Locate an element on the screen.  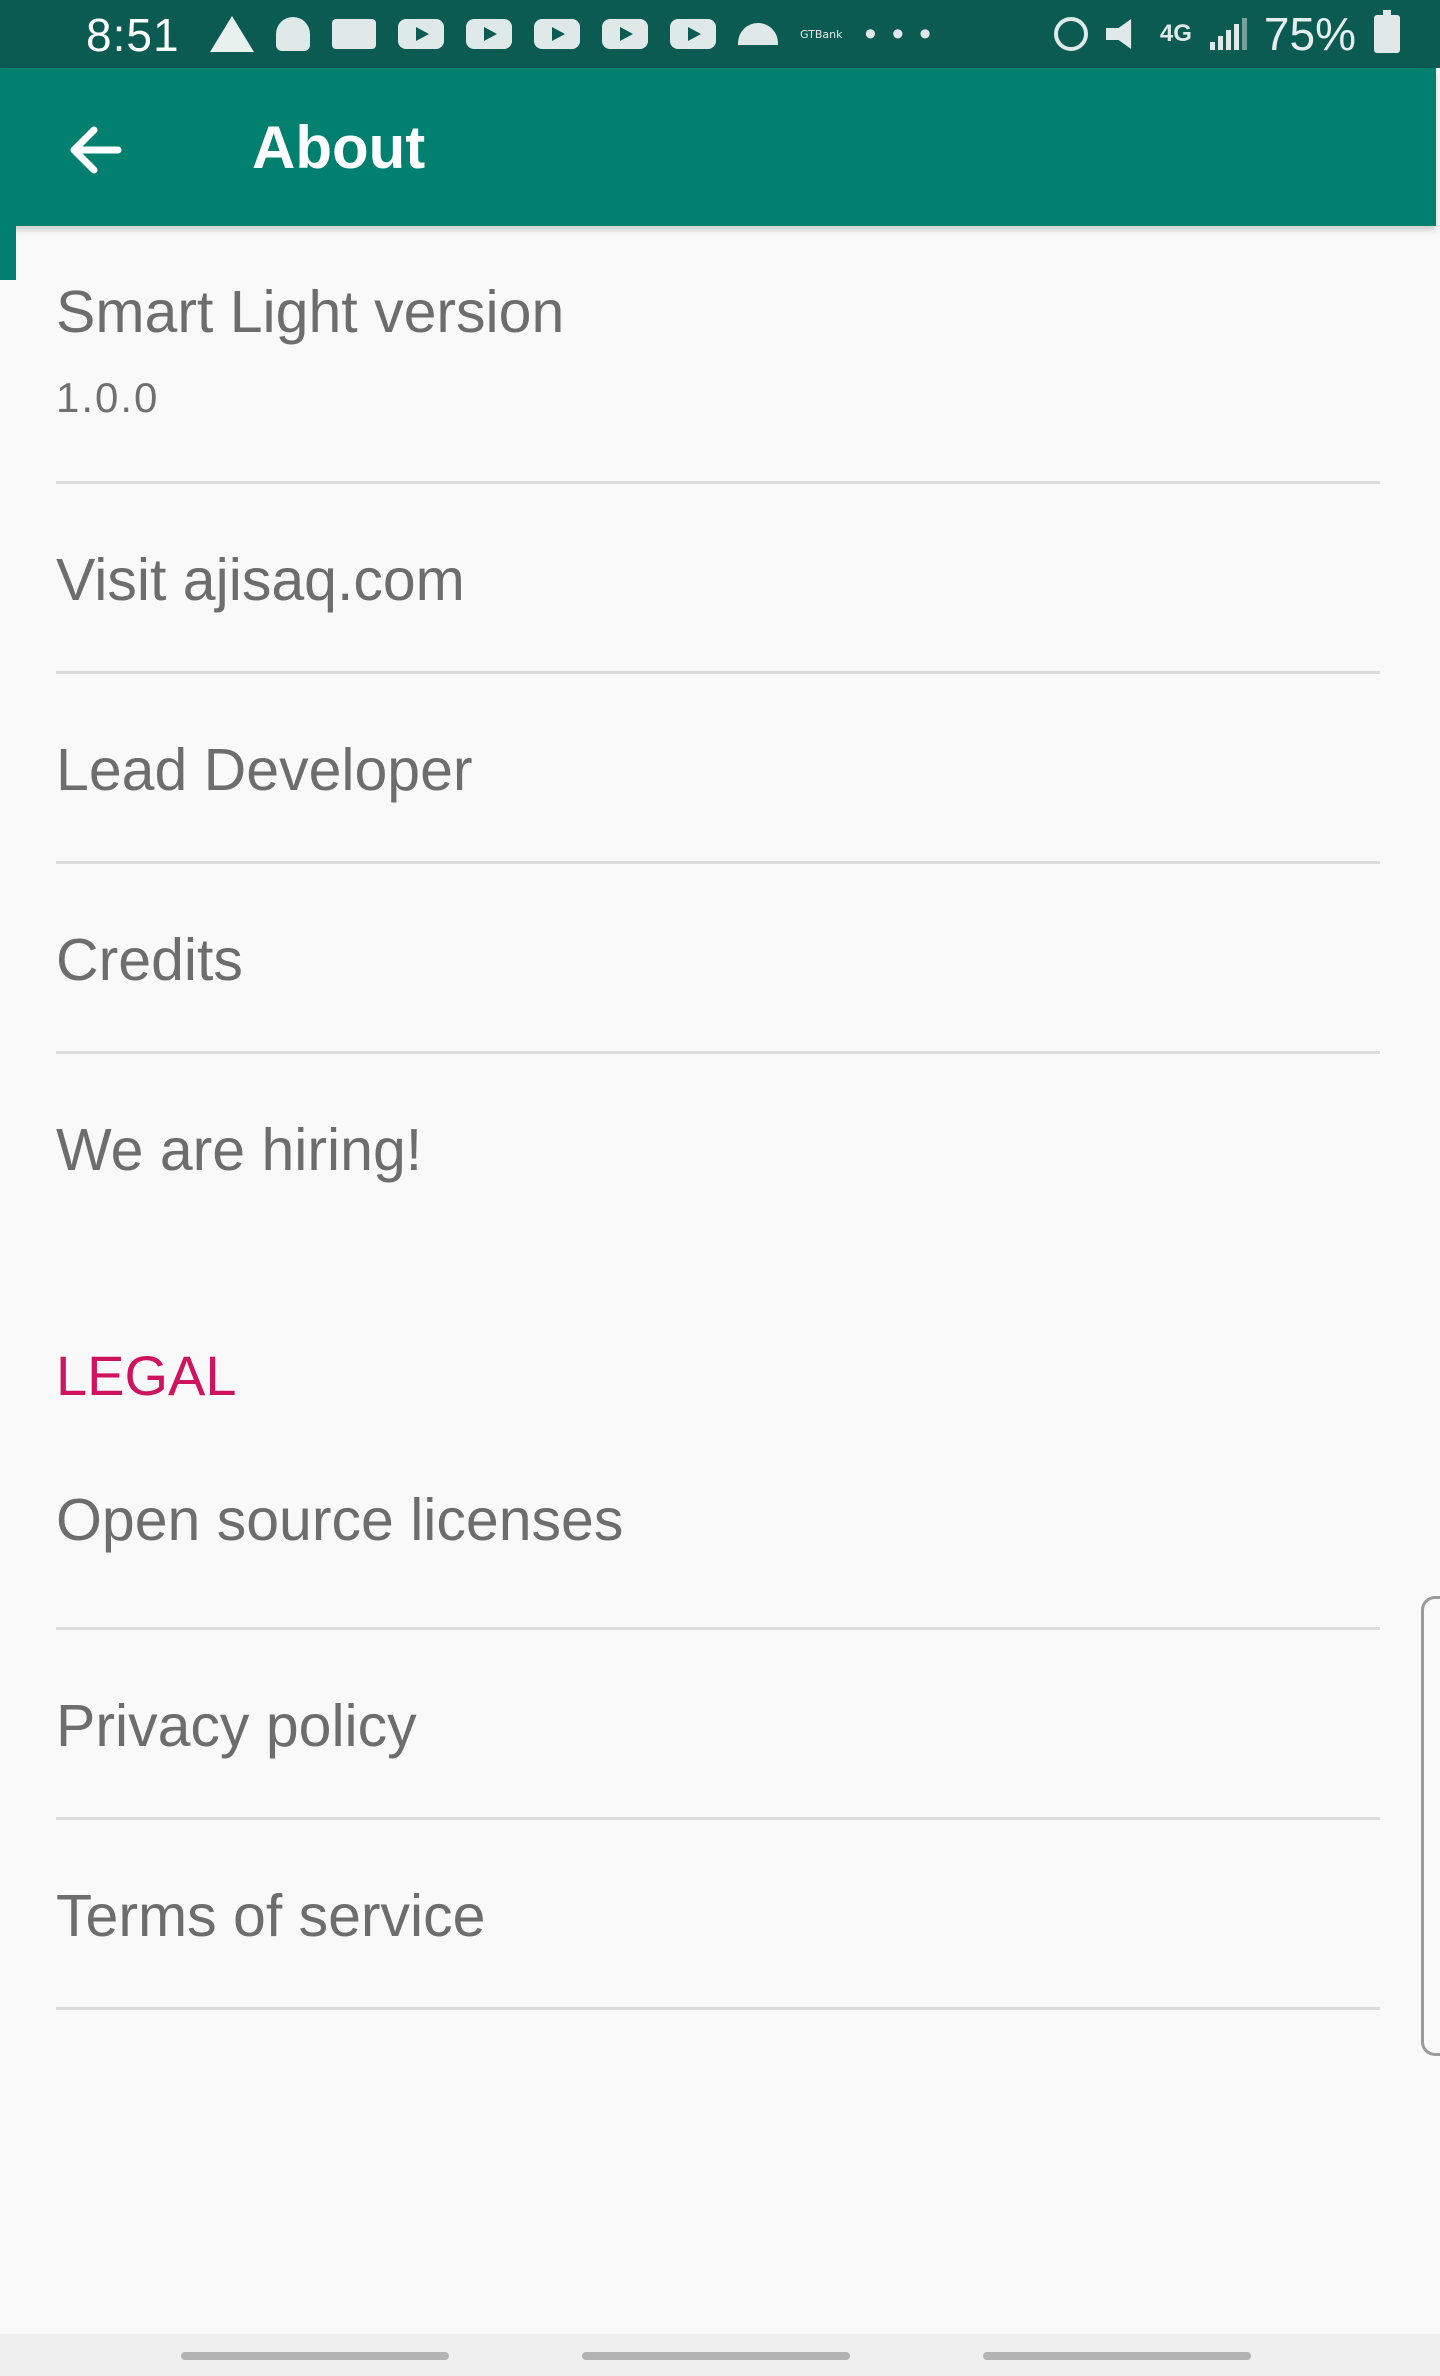
home-button is located at coordinates (716, 2356).